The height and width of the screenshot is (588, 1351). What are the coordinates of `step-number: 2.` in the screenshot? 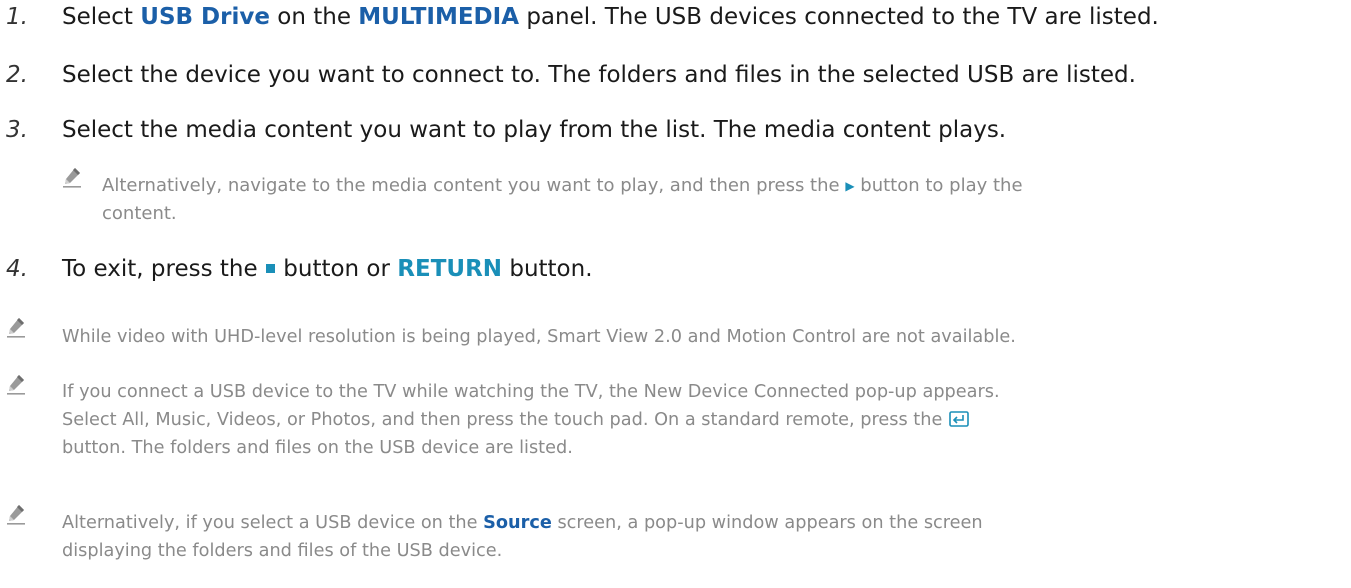 It's located at (17, 75).